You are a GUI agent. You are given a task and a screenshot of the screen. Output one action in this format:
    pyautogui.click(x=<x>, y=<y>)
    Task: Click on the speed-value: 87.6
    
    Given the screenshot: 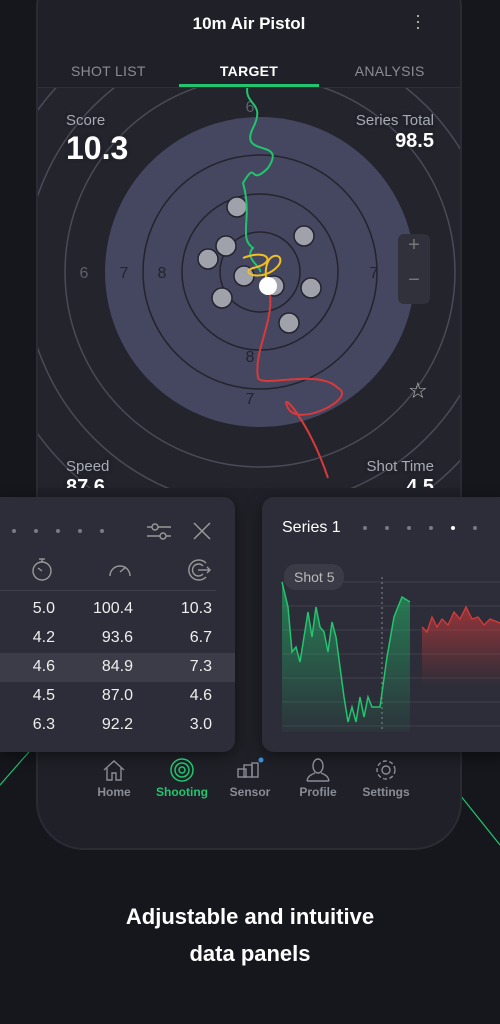 What is the action you would take?
    pyautogui.click(x=85, y=482)
    